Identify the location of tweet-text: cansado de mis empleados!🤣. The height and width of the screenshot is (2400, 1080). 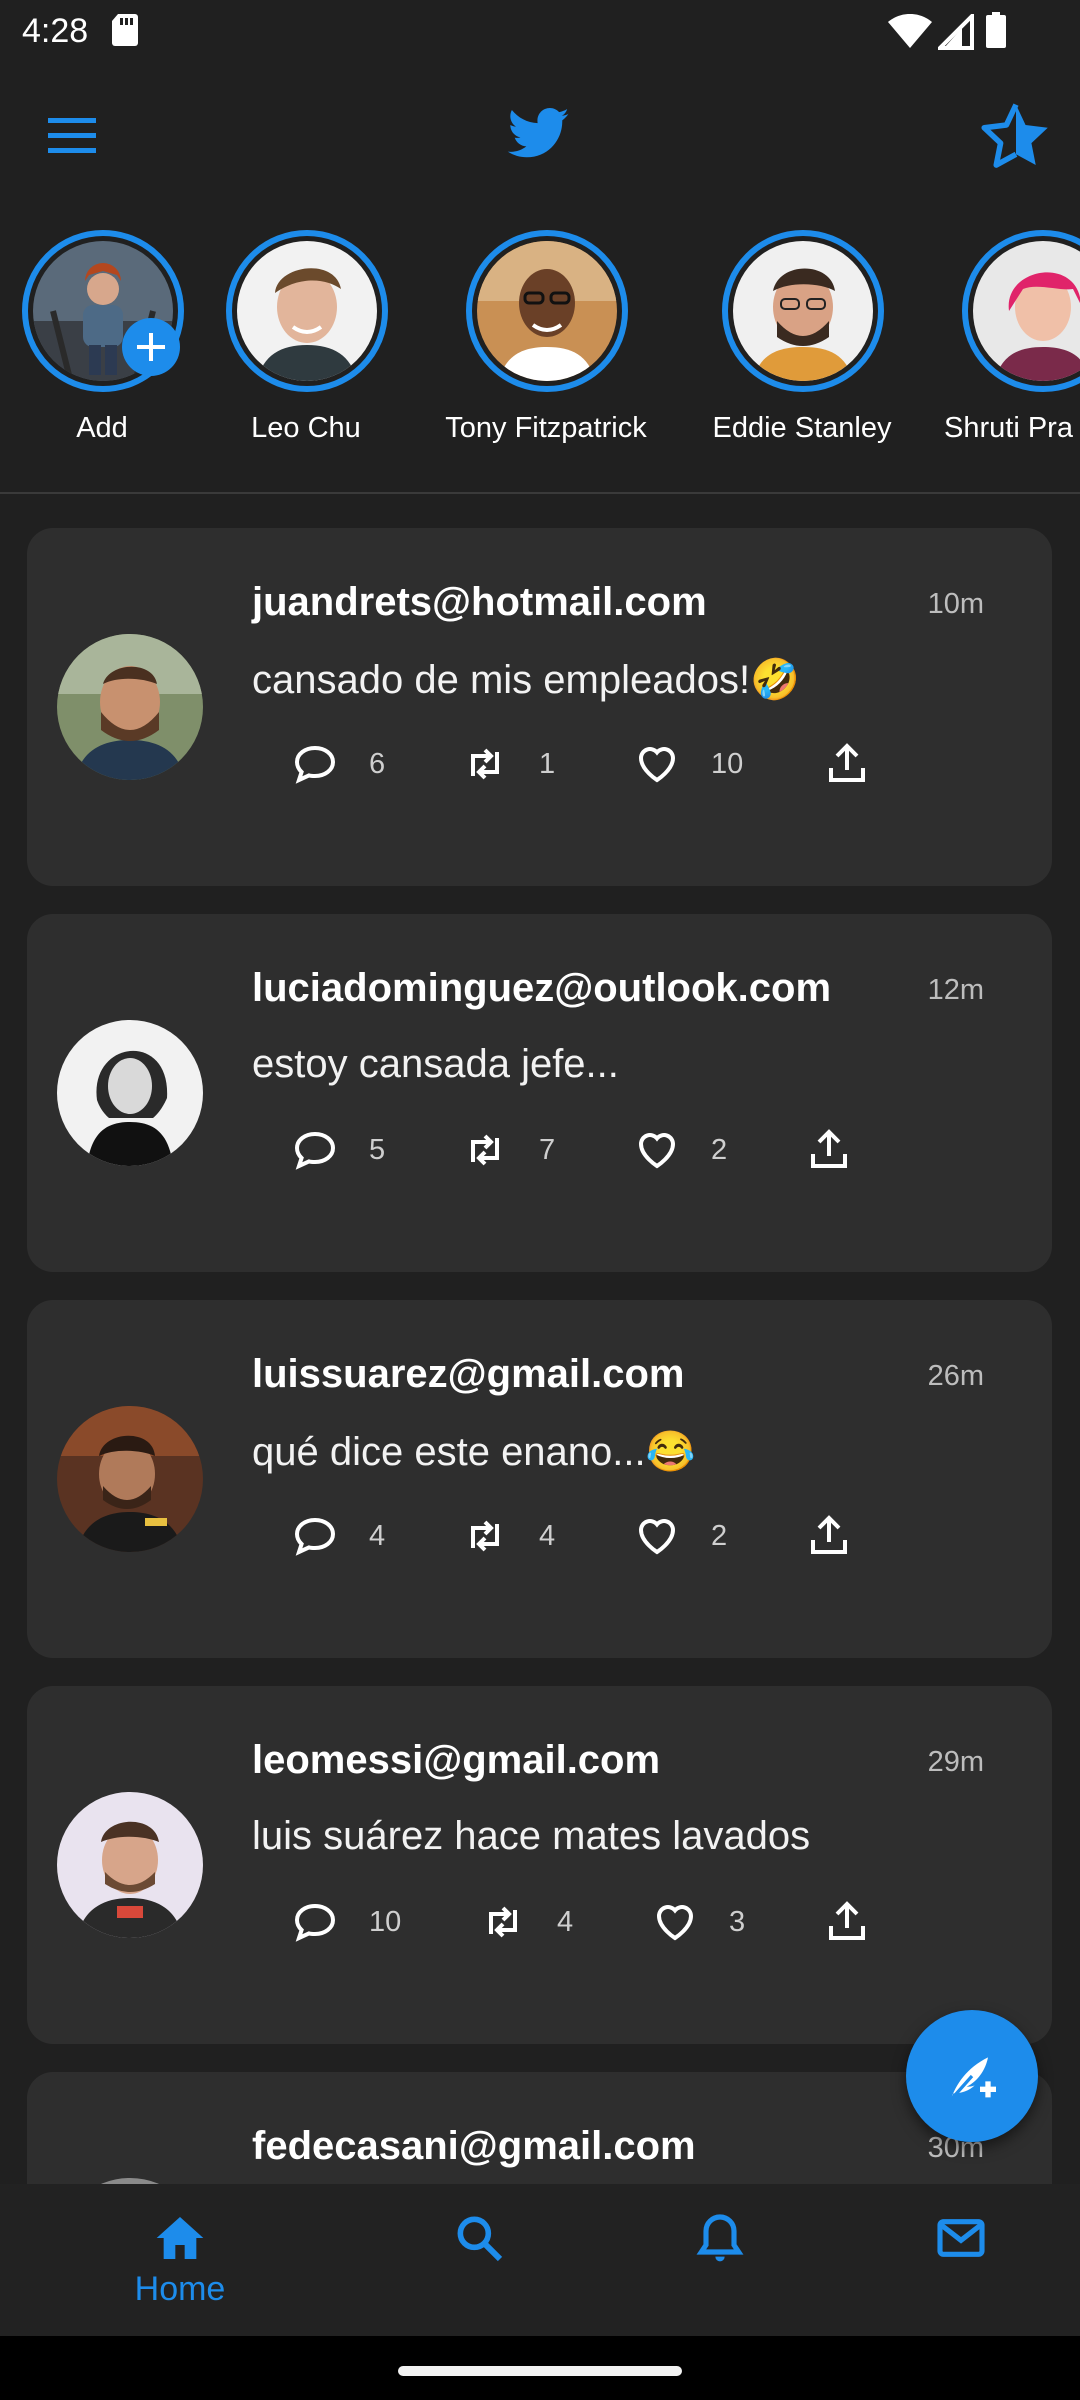
(526, 680).